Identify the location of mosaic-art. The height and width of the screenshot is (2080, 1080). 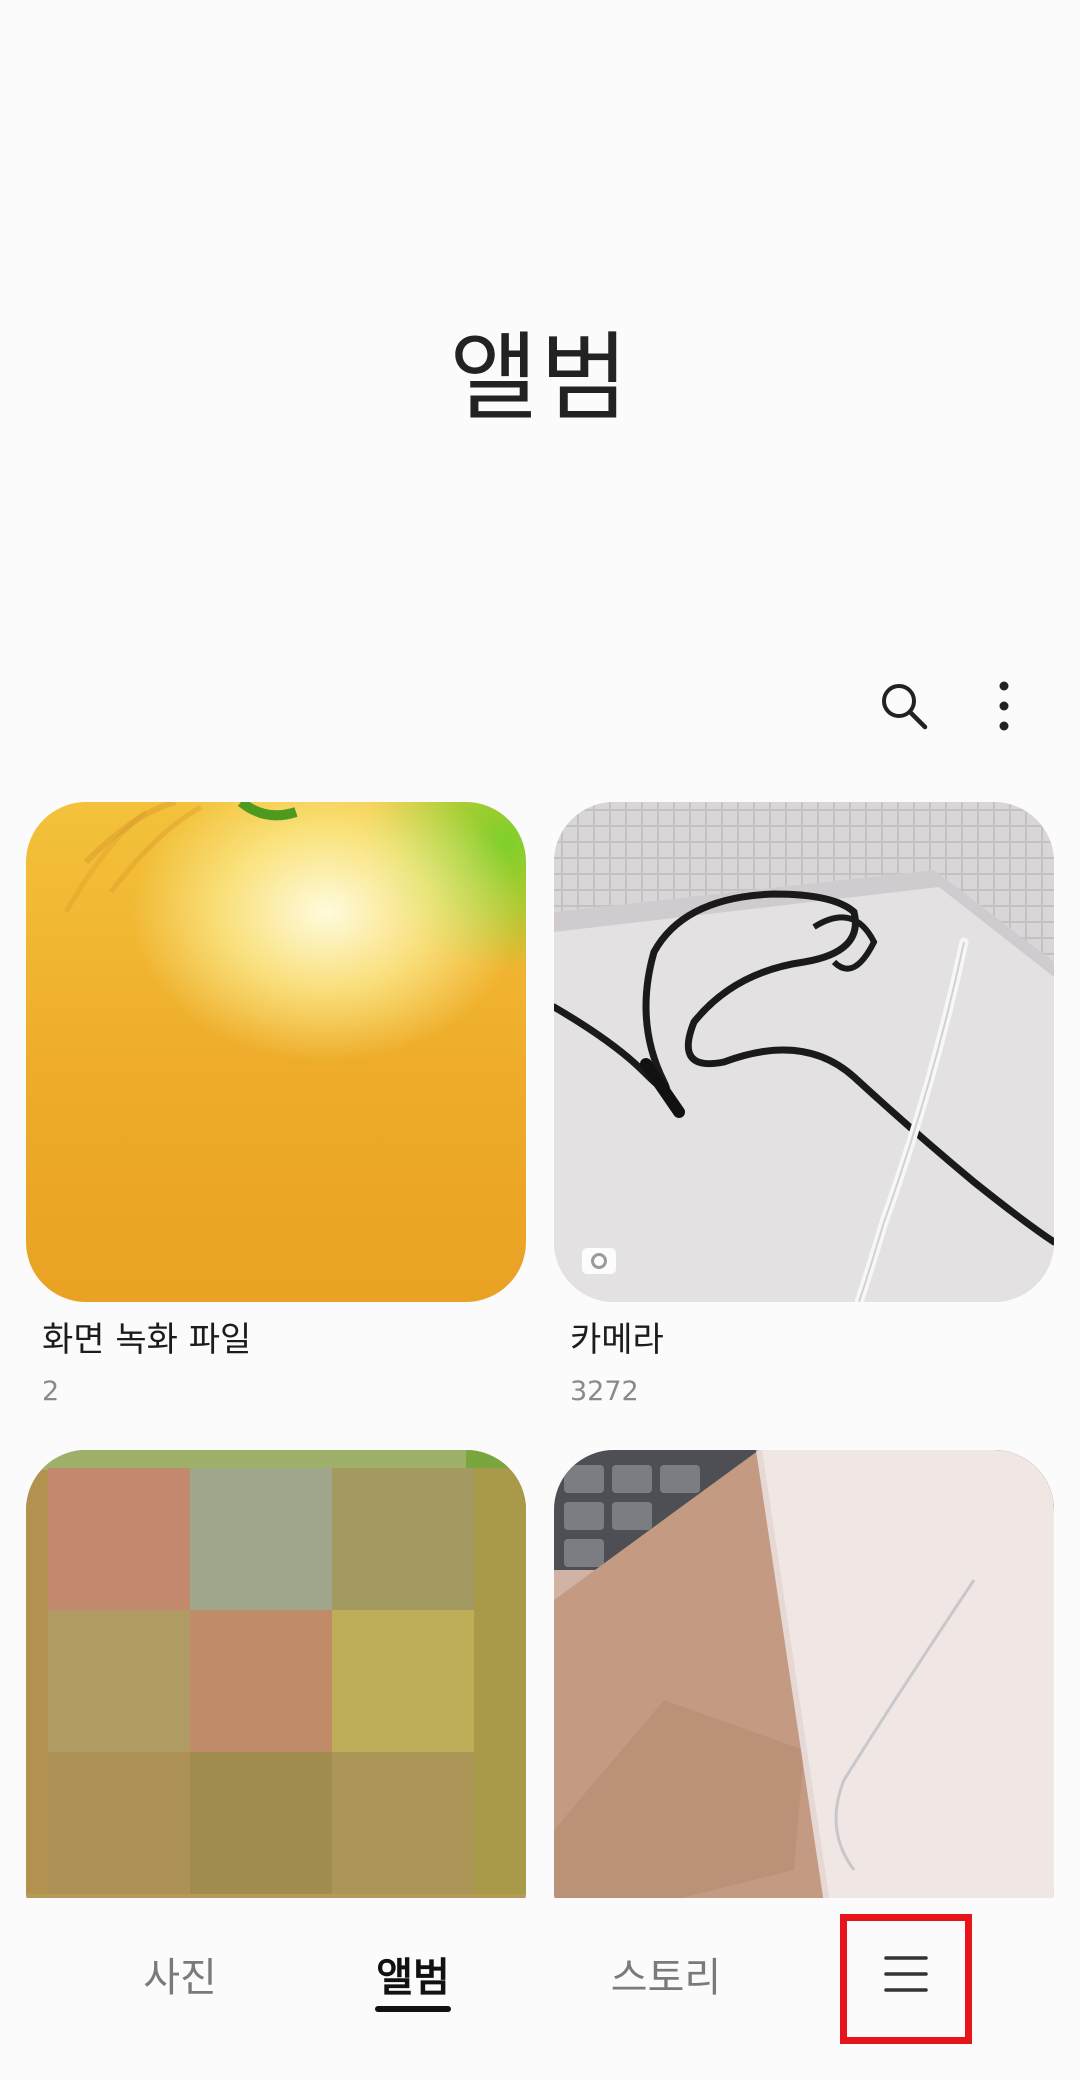
(276, 1700).